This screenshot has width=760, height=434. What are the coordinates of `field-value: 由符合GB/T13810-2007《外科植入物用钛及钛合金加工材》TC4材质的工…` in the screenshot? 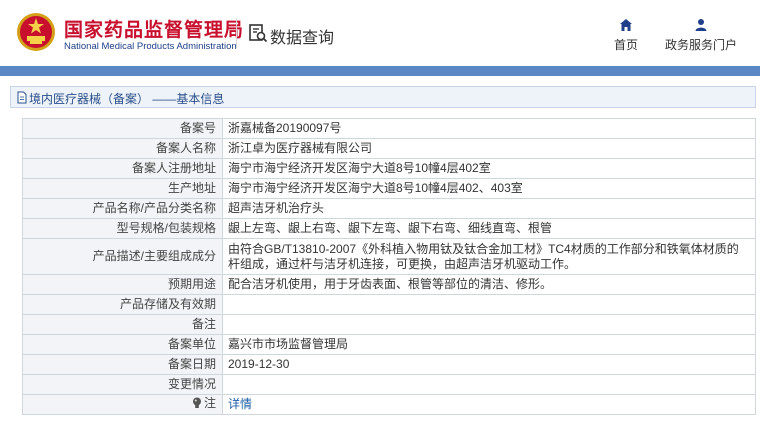 It's located at (489, 256).